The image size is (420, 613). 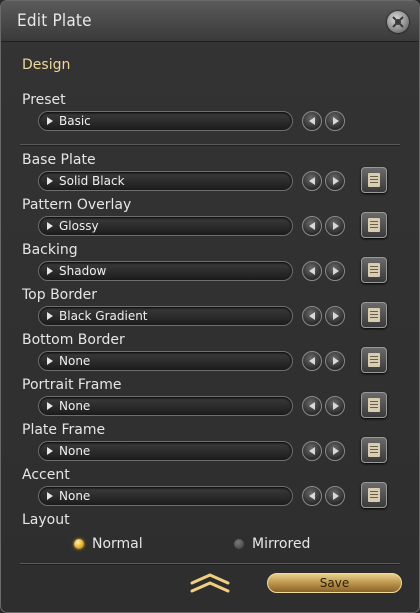 I want to click on plate-frame-label: Plate Frame, so click(x=64, y=430).